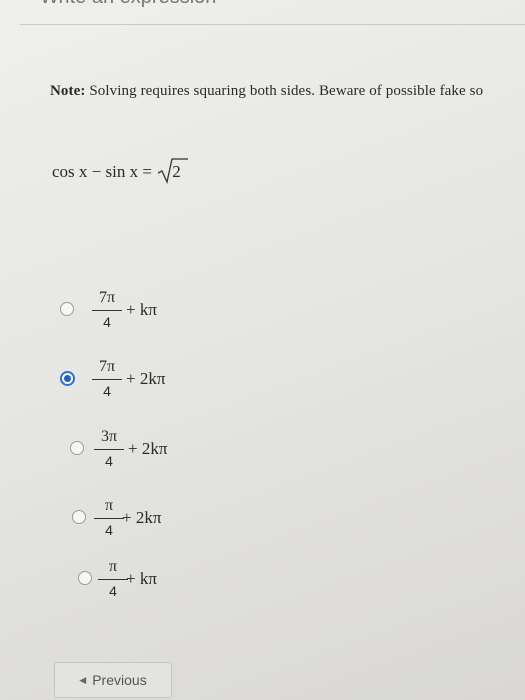 The width and height of the screenshot is (525, 700). Describe the element at coordinates (119, 680) in the screenshot. I see `previous-label: Previous` at that location.